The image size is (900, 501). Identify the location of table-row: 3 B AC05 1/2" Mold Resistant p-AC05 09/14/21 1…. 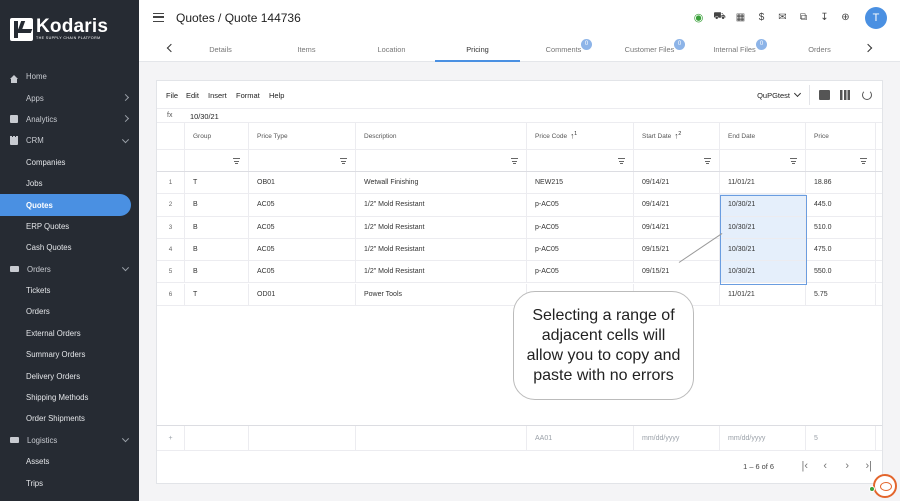
(519, 227).